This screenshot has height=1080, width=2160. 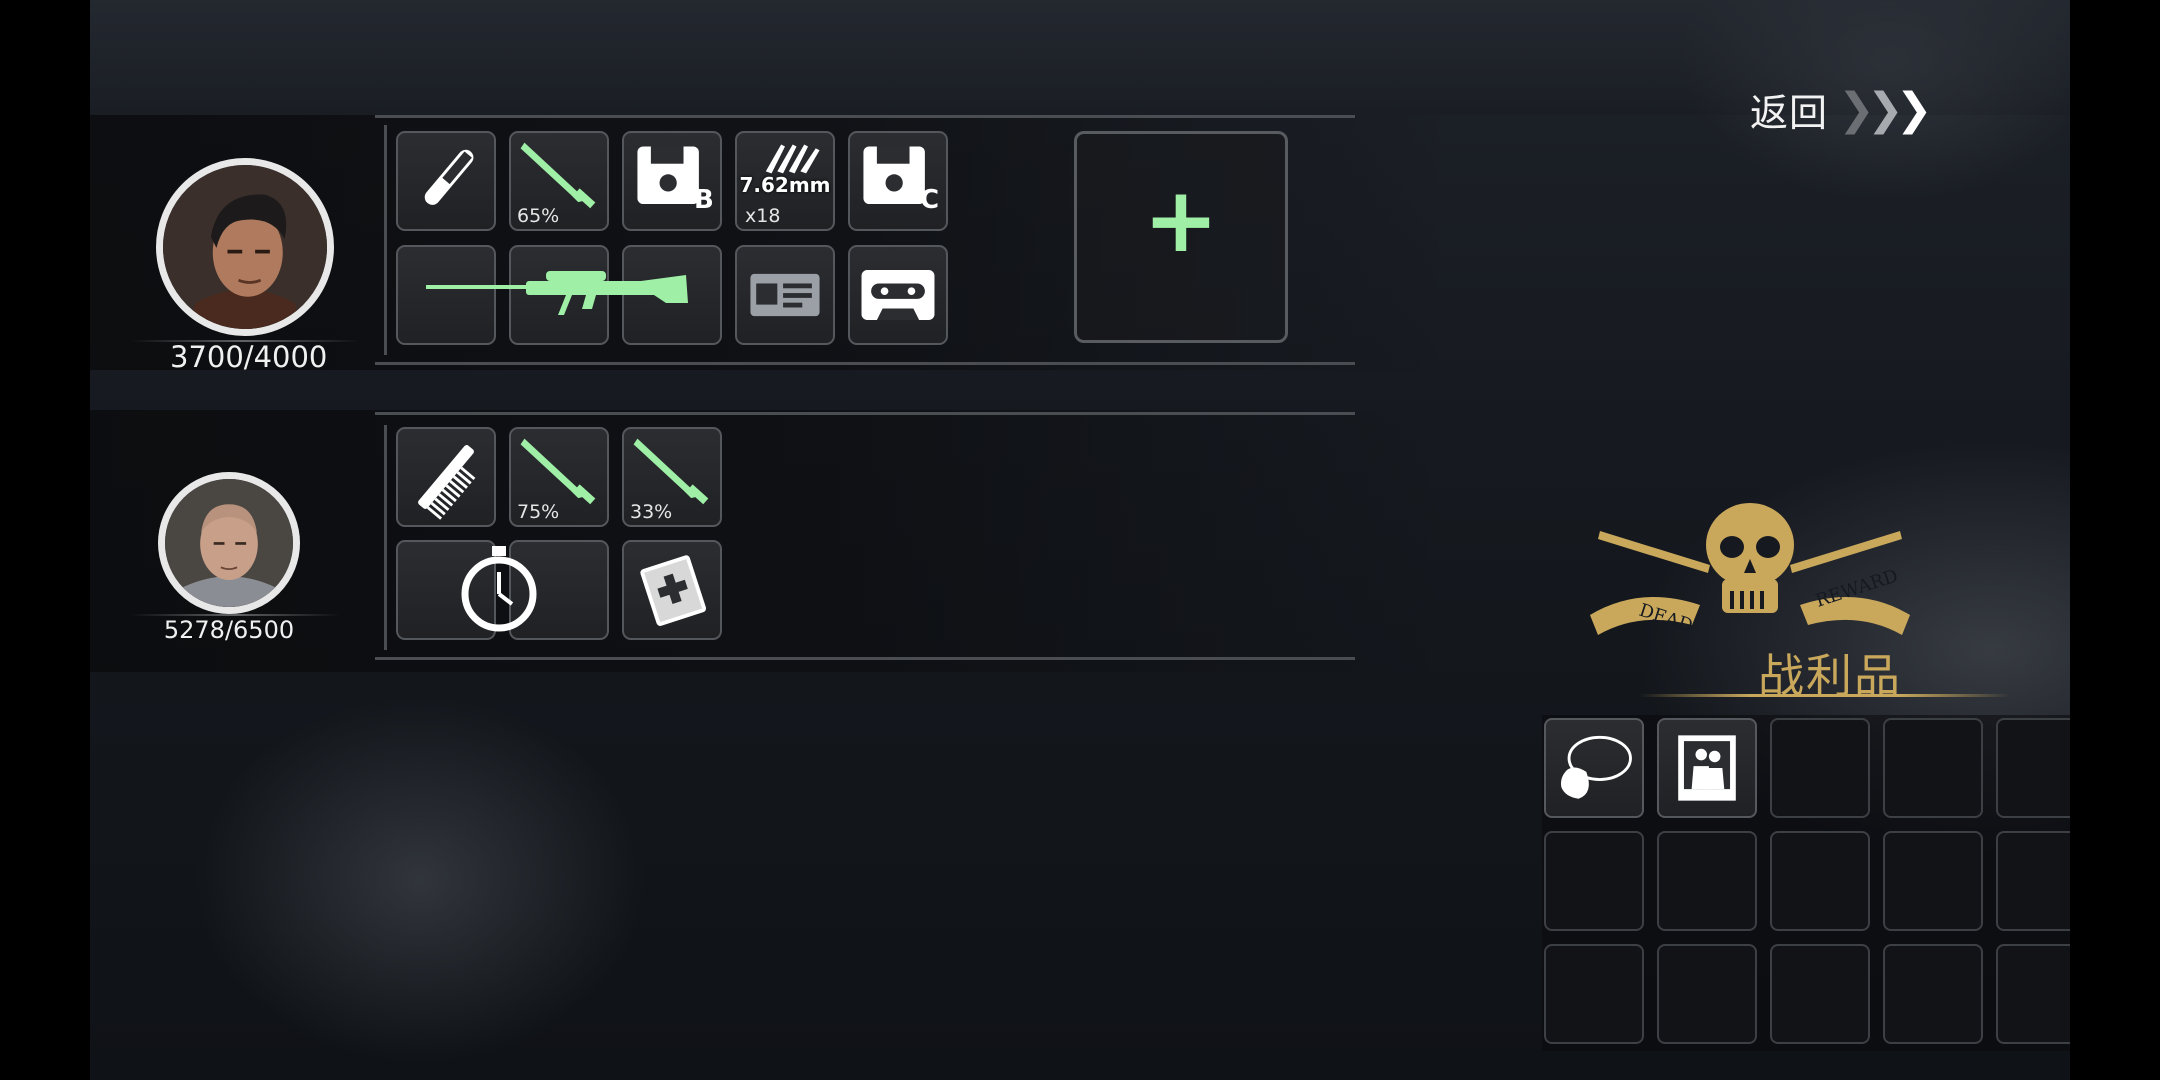 I want to click on cassette-tape-icon, so click(x=898, y=295).